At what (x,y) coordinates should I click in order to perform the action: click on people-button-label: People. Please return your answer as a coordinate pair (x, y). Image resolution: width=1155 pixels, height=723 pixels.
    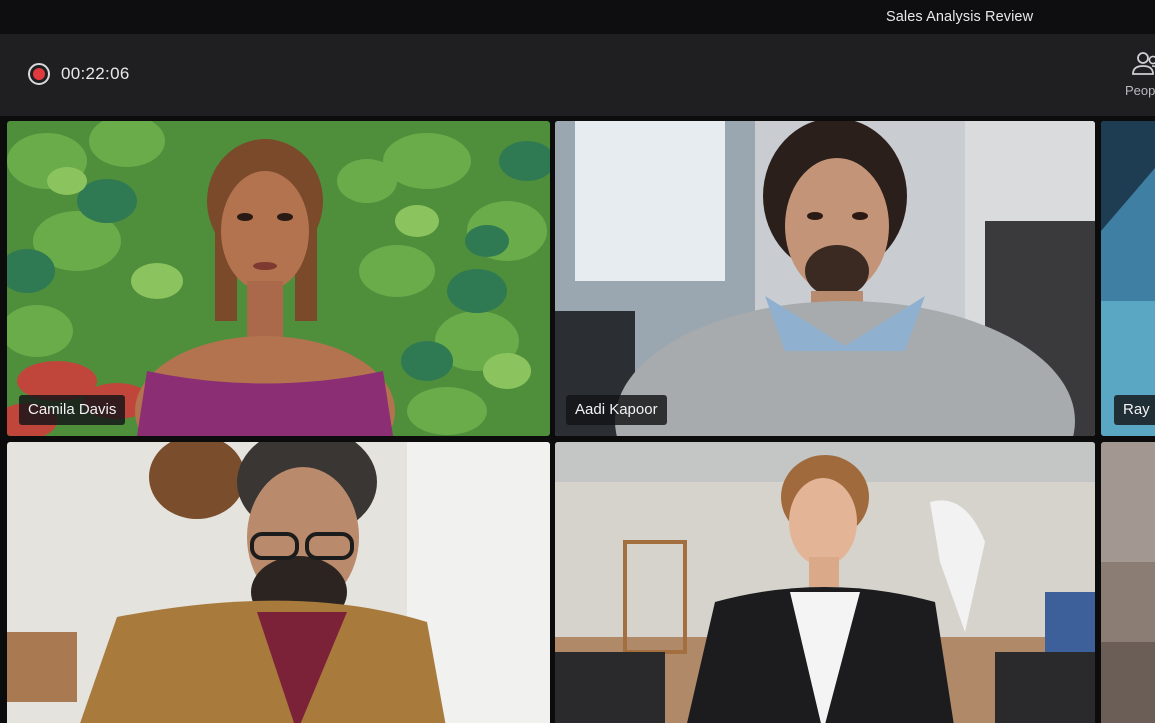
    Looking at the image, I should click on (1140, 90).